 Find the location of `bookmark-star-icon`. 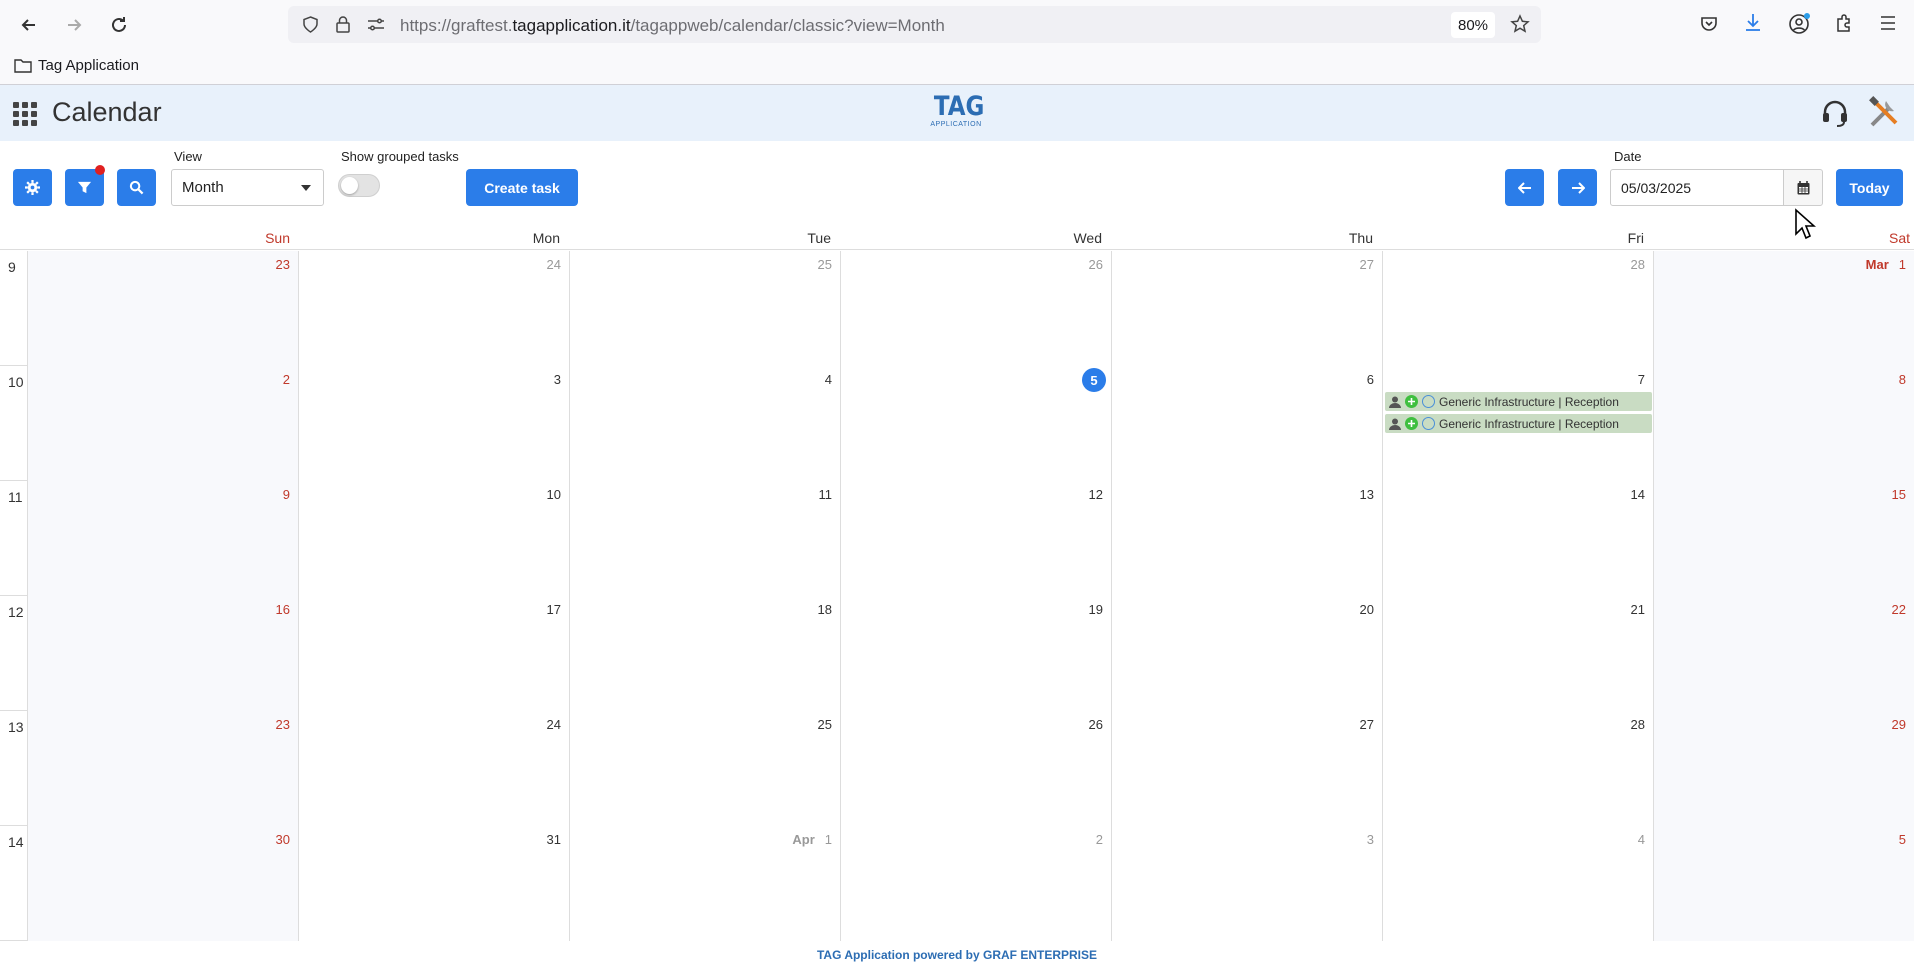

bookmark-star-icon is located at coordinates (1520, 24).